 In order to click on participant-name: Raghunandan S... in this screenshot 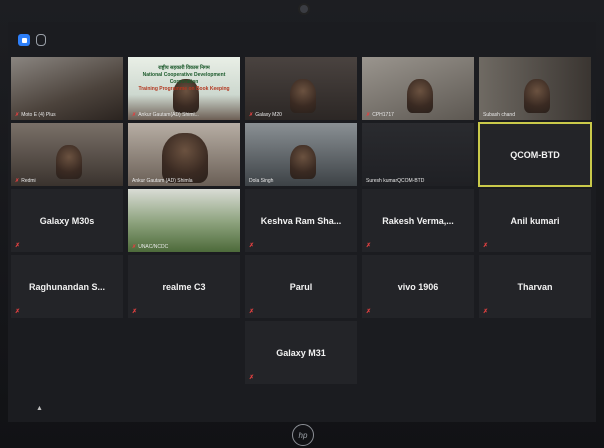, I will do `click(66, 286)`.